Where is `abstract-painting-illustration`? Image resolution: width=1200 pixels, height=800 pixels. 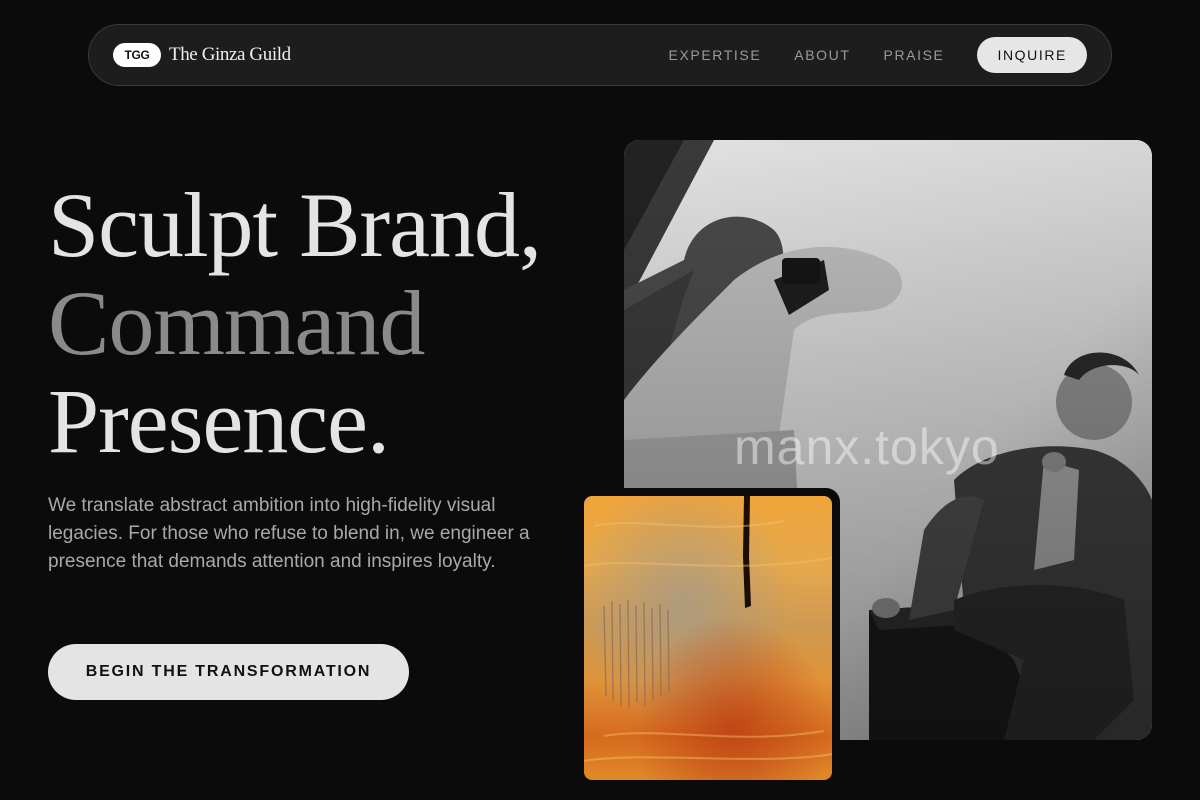 abstract-painting-illustration is located at coordinates (708, 638).